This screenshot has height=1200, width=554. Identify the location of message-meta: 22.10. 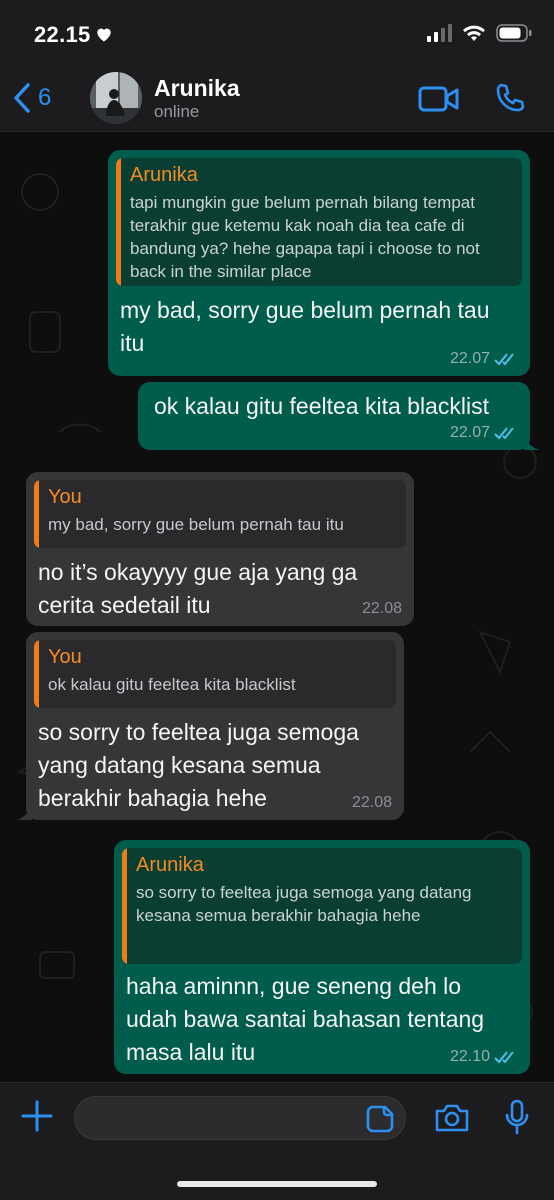
(484, 1057).